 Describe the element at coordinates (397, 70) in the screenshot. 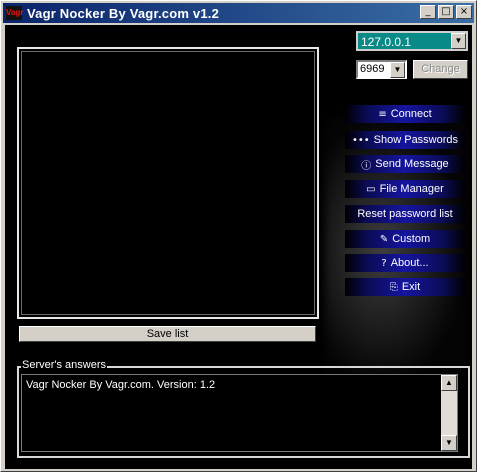

I see `port-dropdown-icon: ▼` at that location.